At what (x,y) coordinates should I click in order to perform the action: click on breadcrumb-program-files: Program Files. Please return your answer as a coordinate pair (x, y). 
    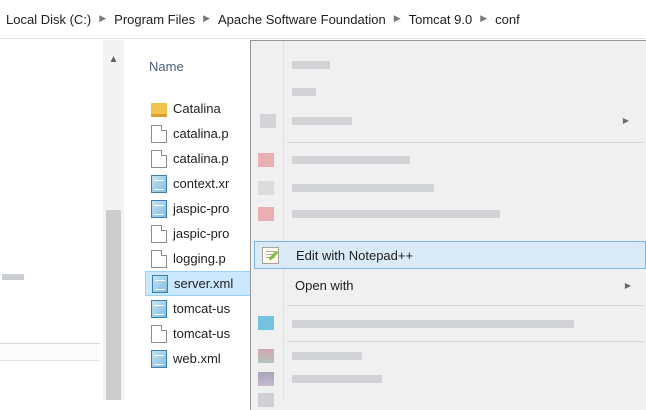
    Looking at the image, I should click on (154, 19).